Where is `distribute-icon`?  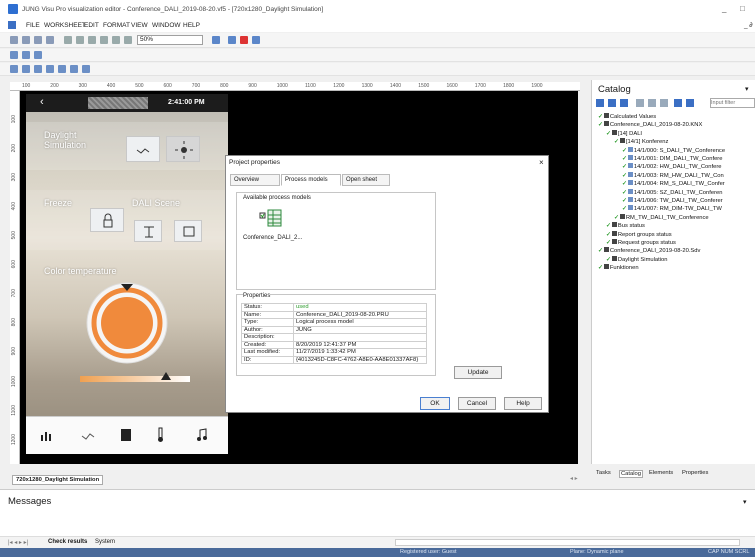 distribute-icon is located at coordinates (62, 69).